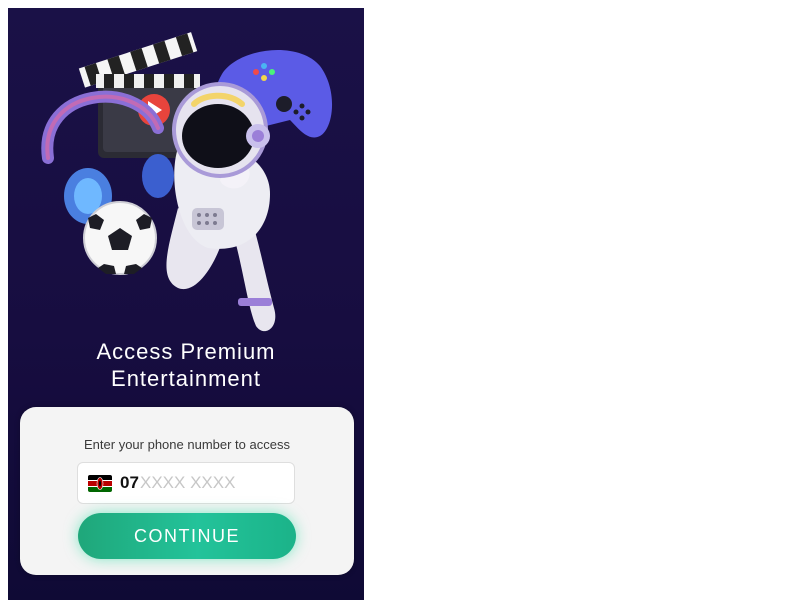 The height and width of the screenshot is (600, 800). What do you see at coordinates (129, 482) in the screenshot?
I see `phone-prefix: 07` at bounding box center [129, 482].